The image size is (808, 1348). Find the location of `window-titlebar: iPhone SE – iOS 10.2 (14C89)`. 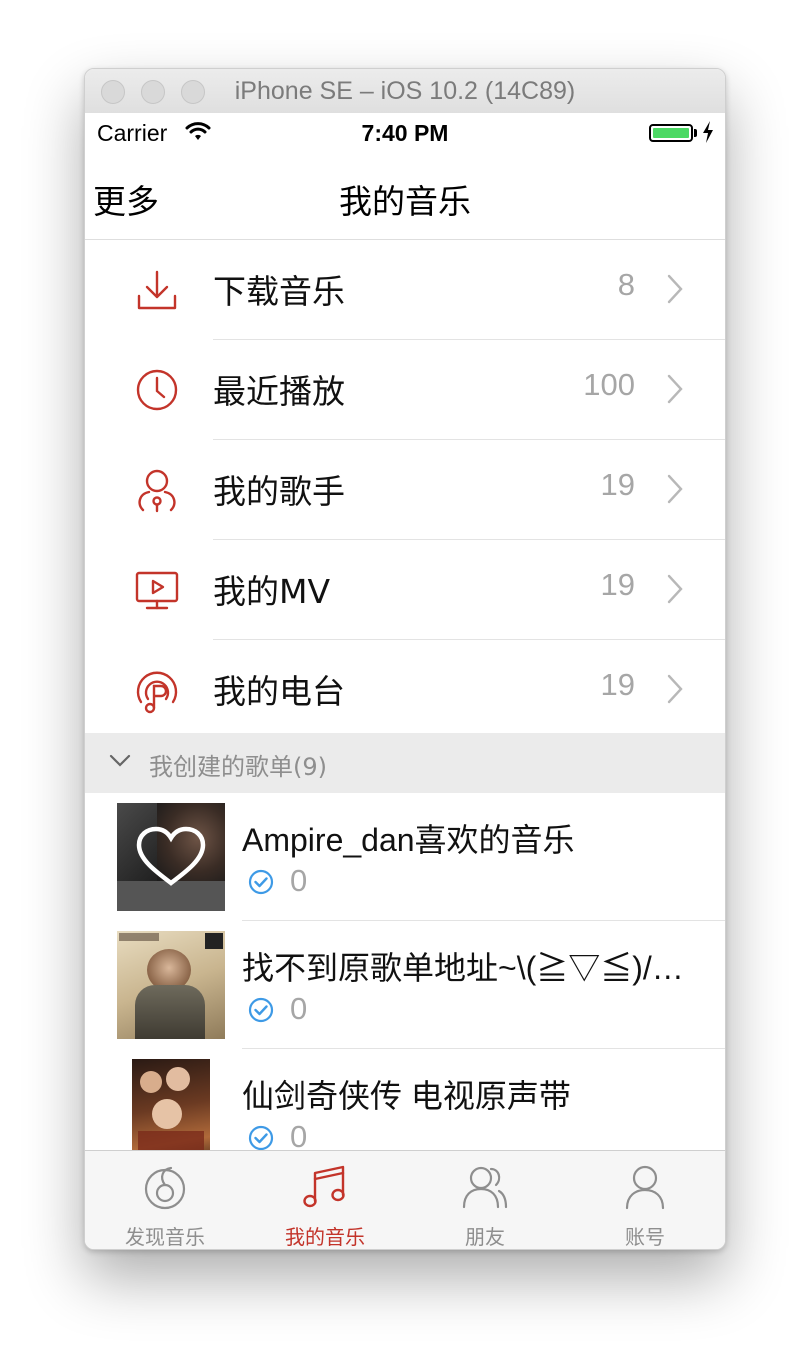

window-titlebar: iPhone SE – iOS 10.2 (14C89) is located at coordinates (405, 91).